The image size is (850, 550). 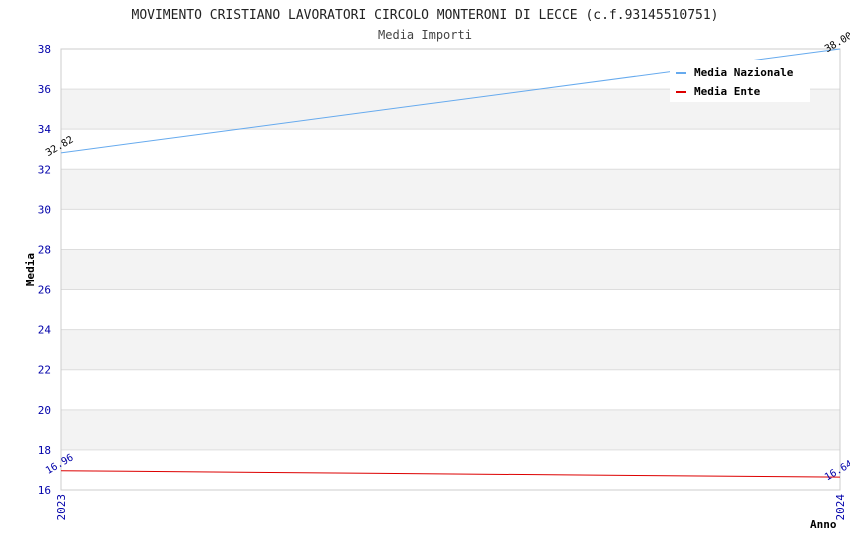 I want to click on series-line, so click(x=450, y=474).